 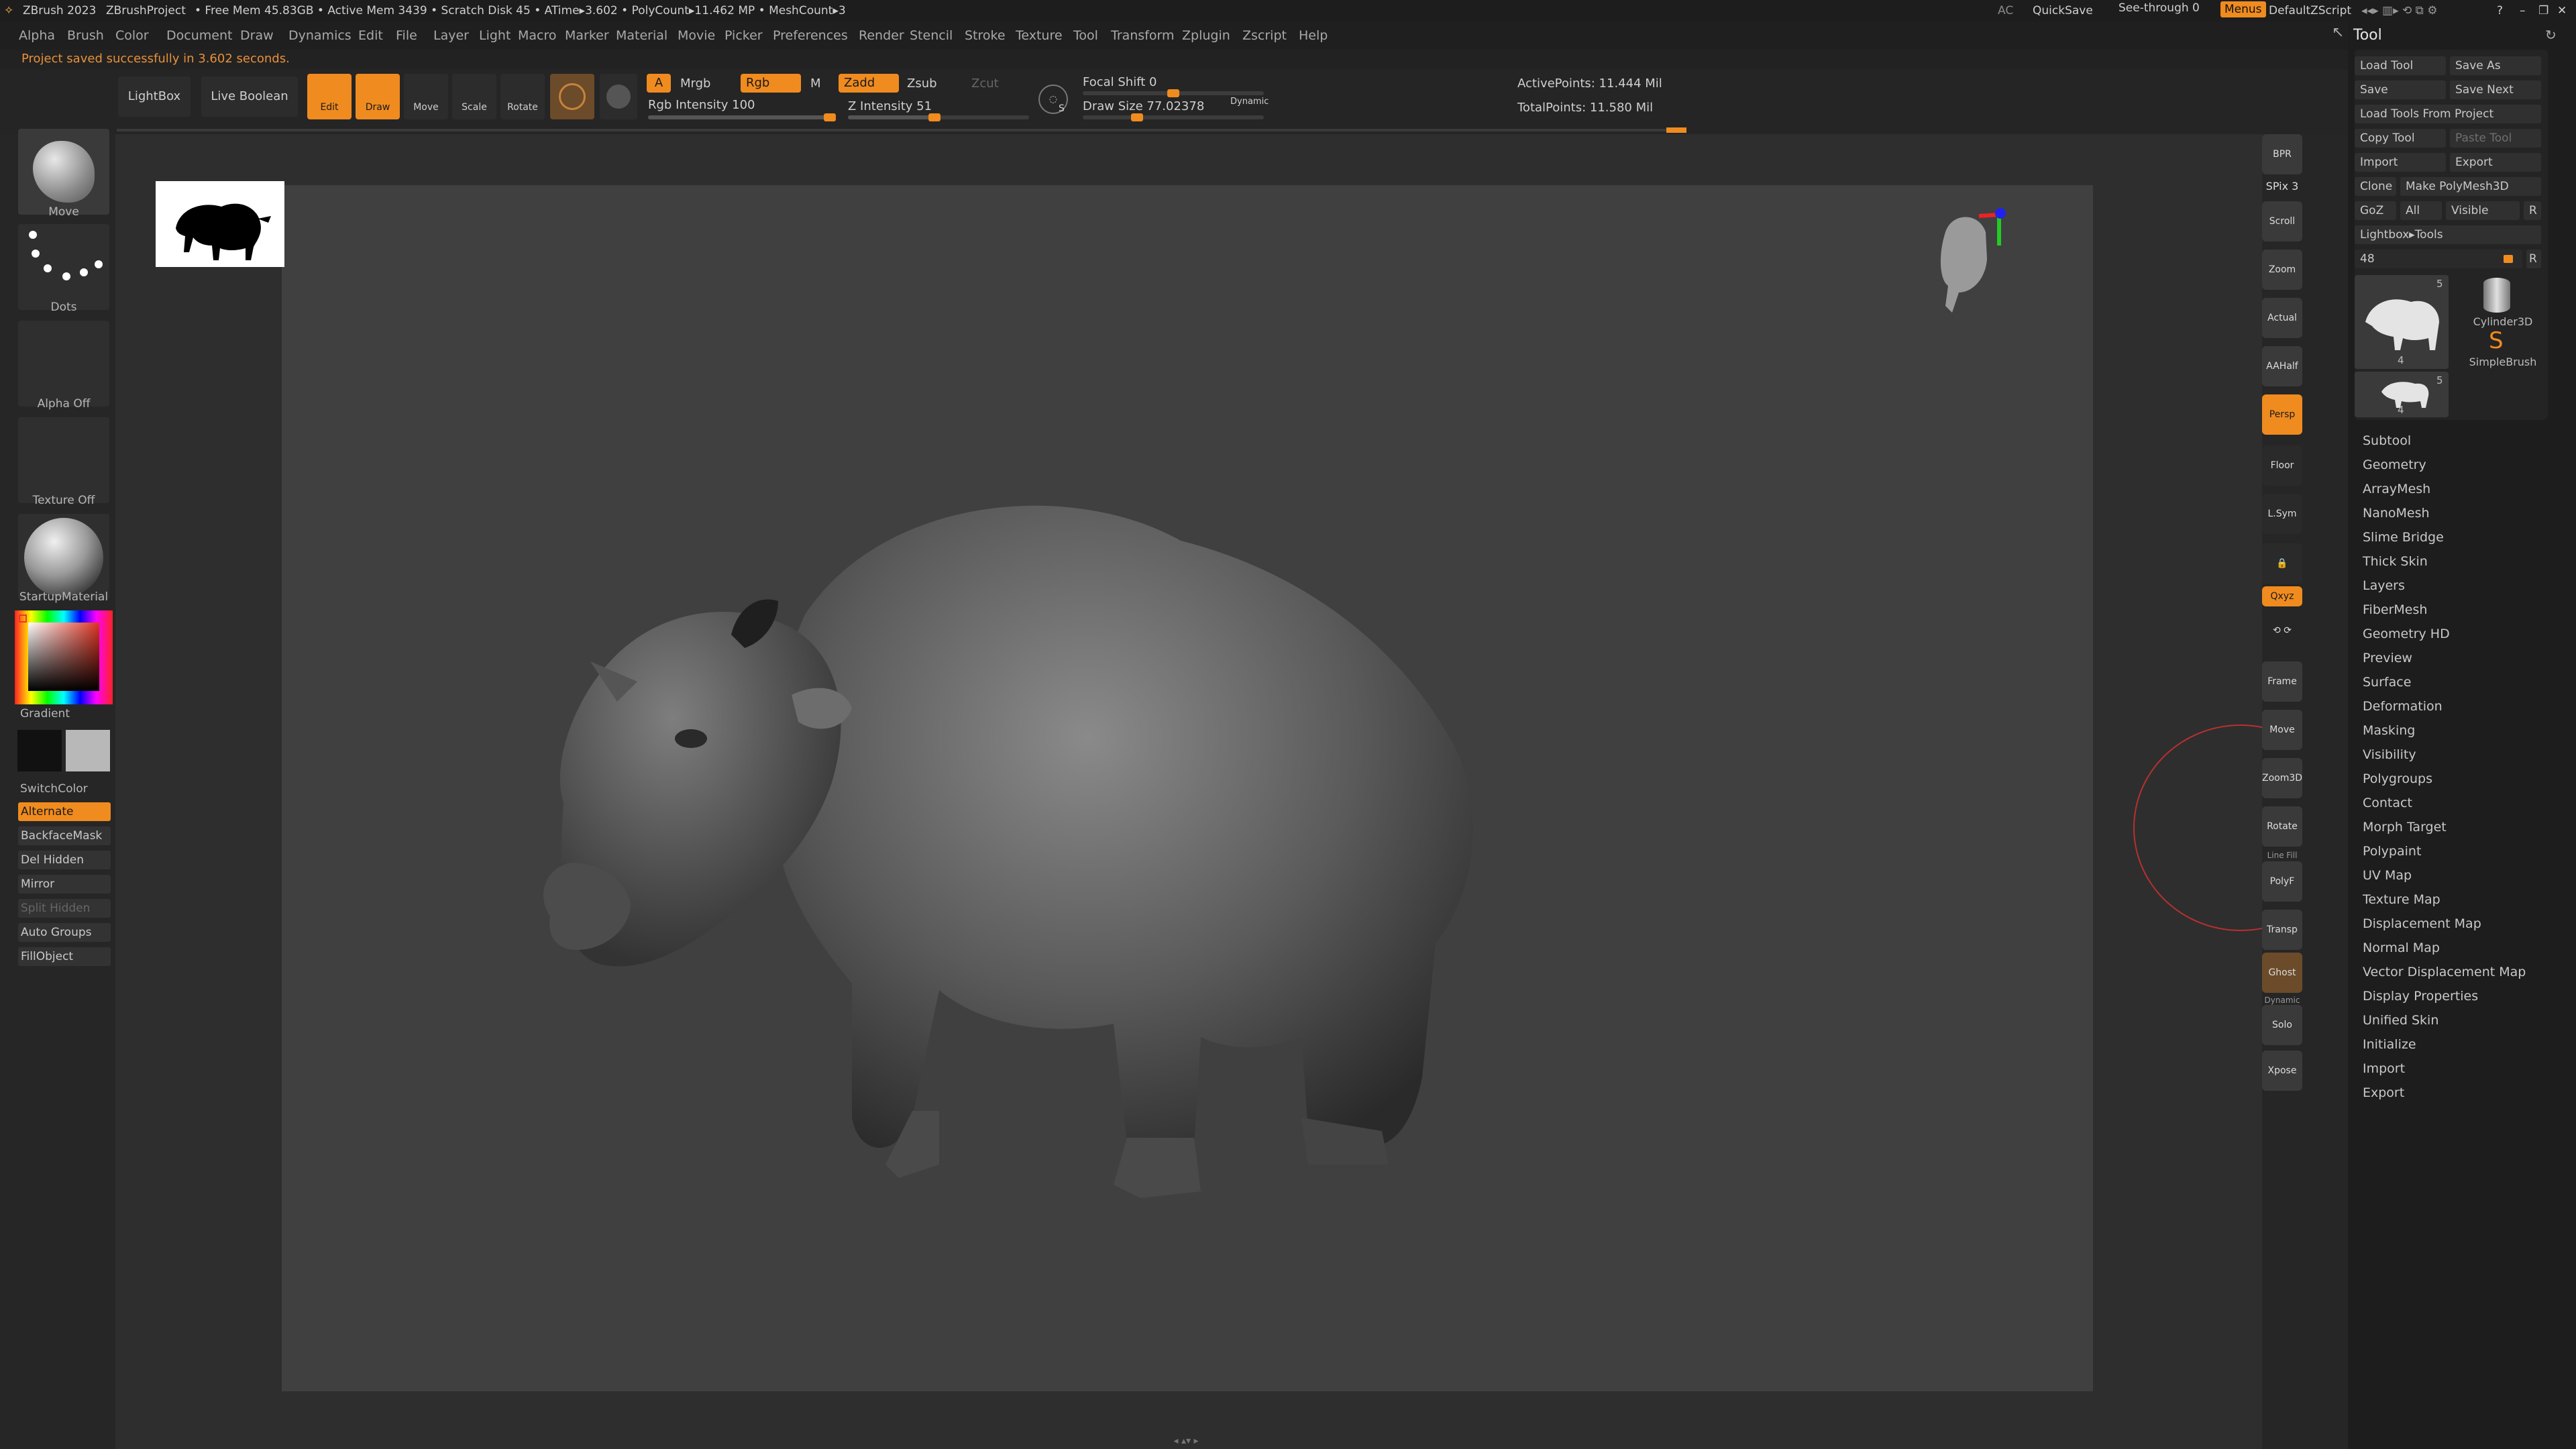 I want to click on lock-icon: 🔒, so click(x=2282, y=563).